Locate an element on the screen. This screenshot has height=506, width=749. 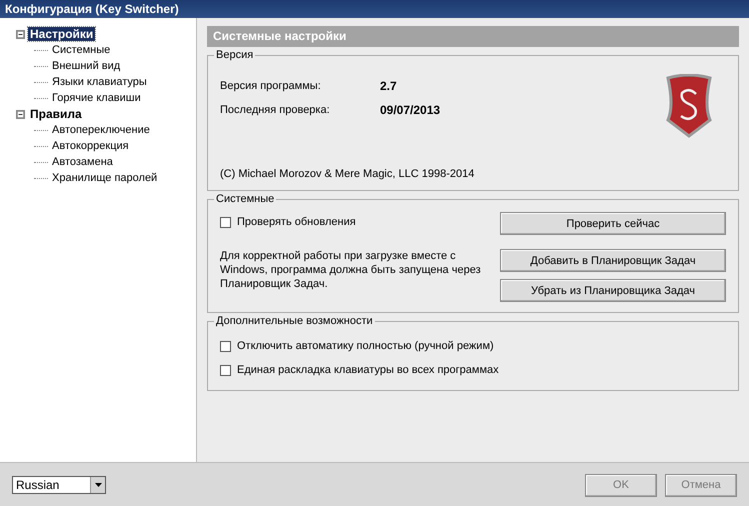
group-title: Версия is located at coordinates (235, 55).